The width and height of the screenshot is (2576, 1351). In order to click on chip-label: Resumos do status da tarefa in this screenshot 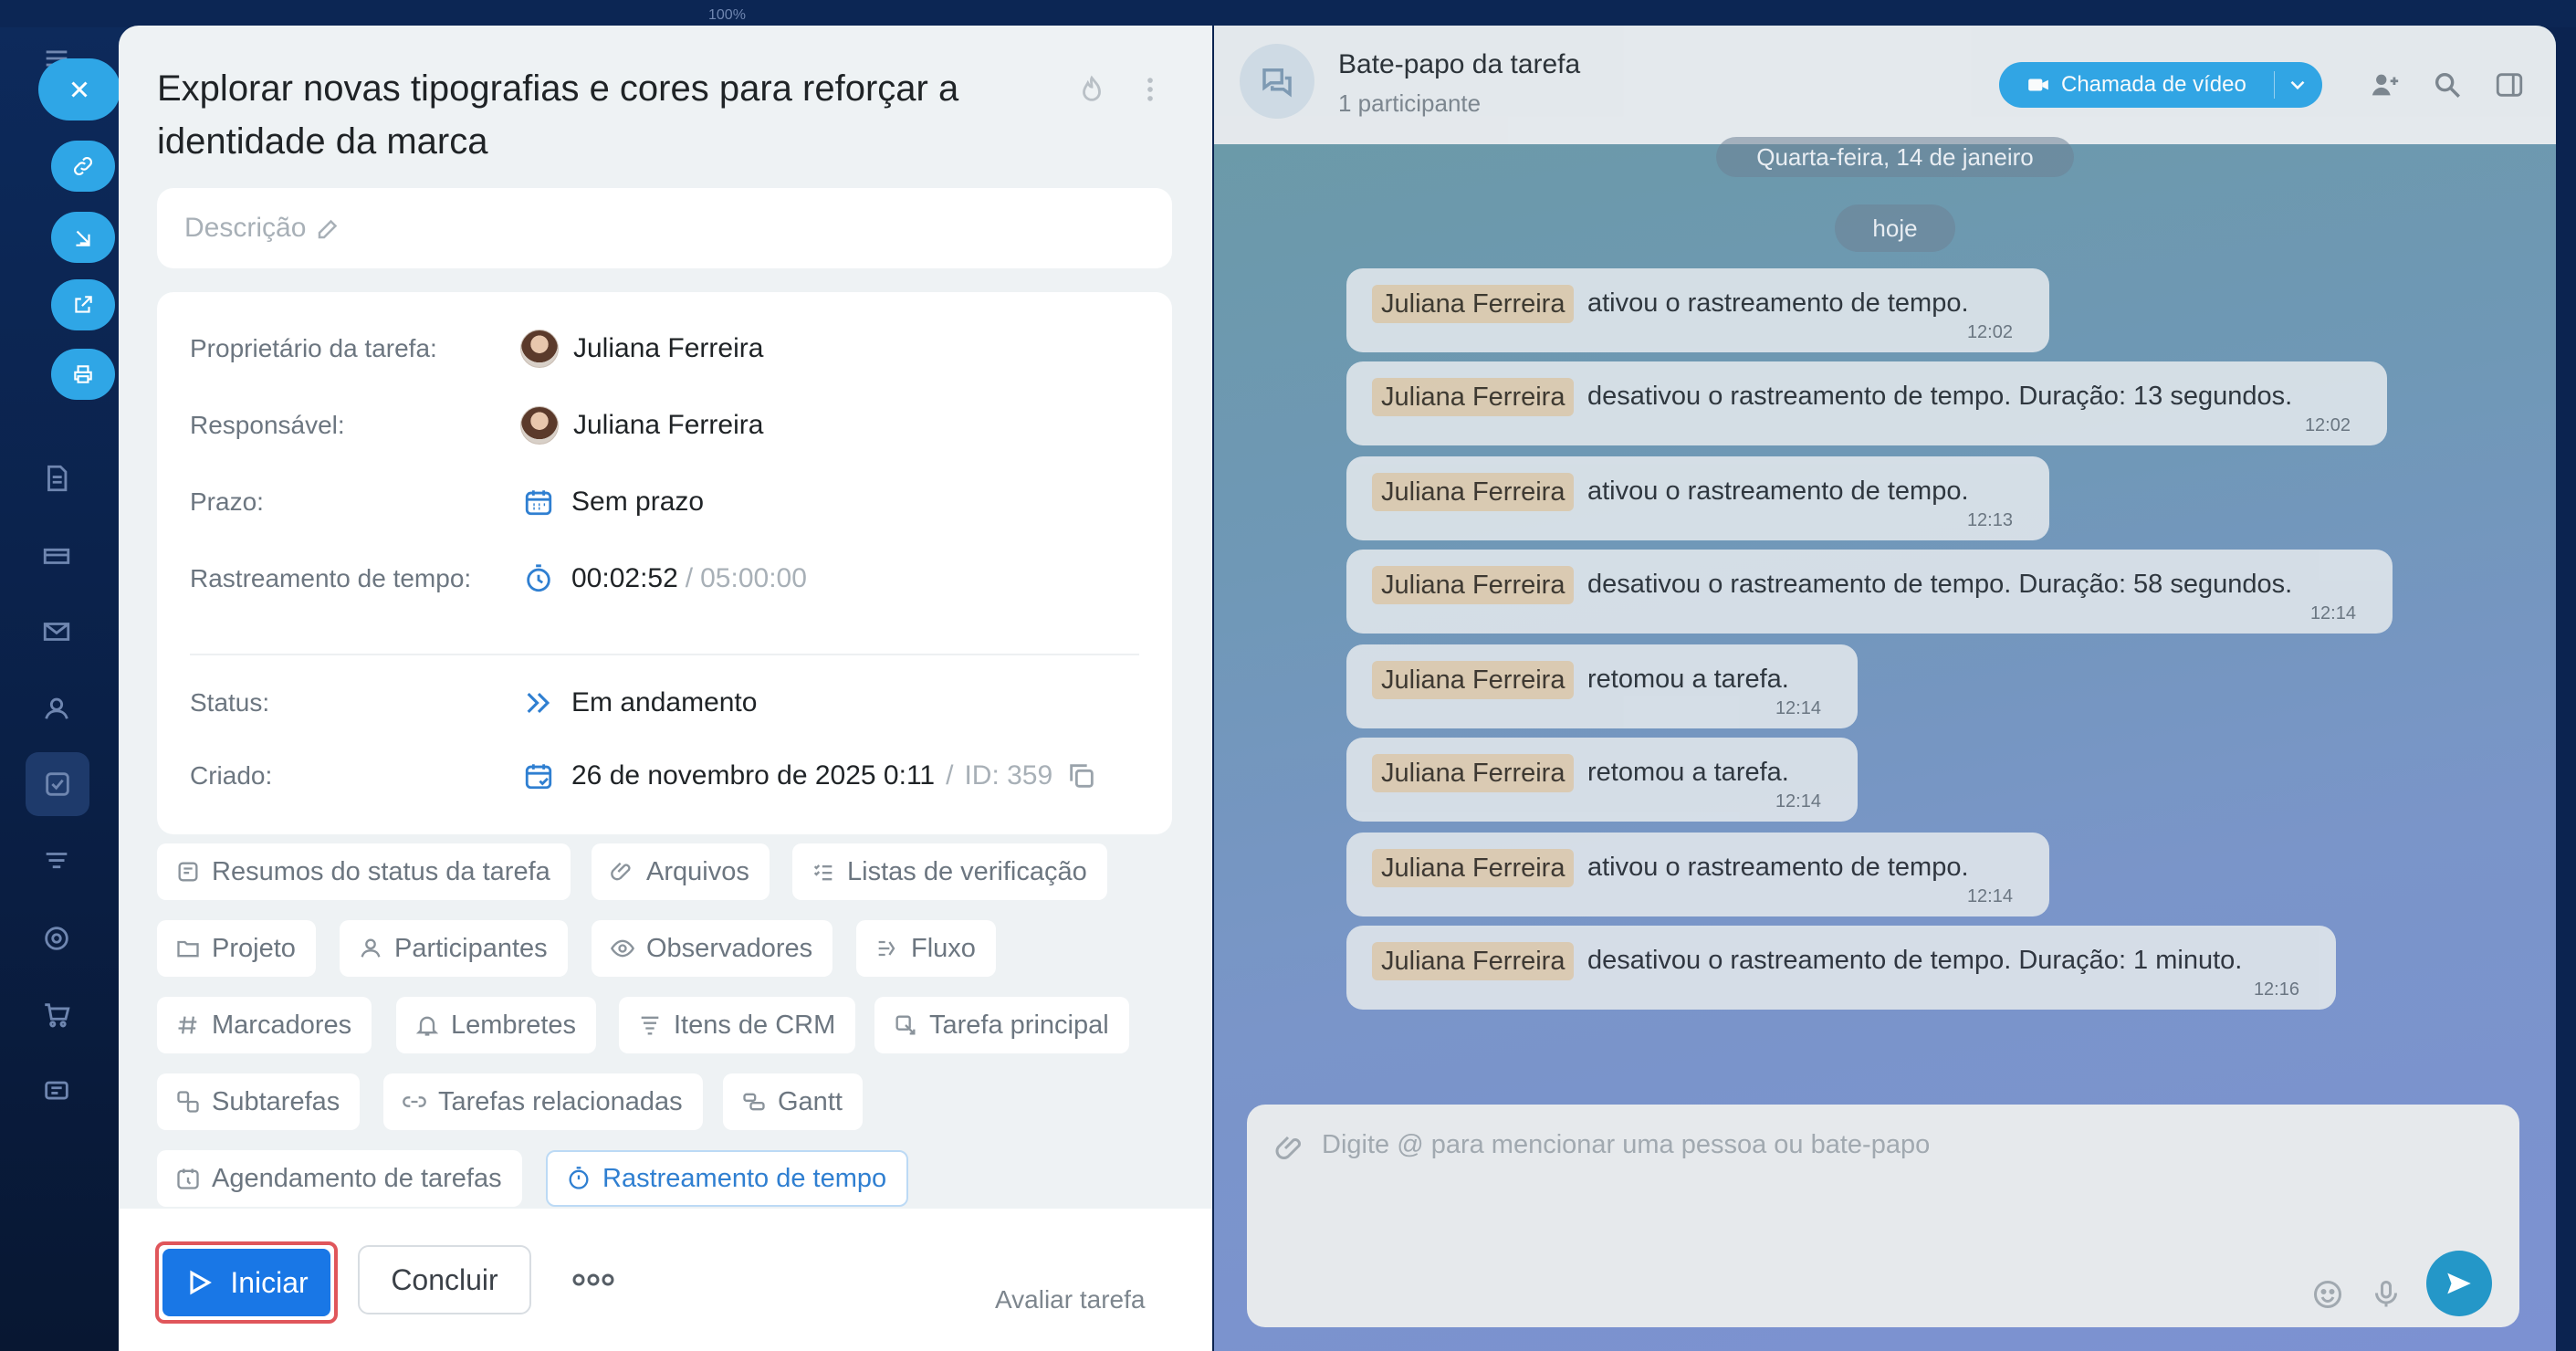, I will do `click(381, 871)`.